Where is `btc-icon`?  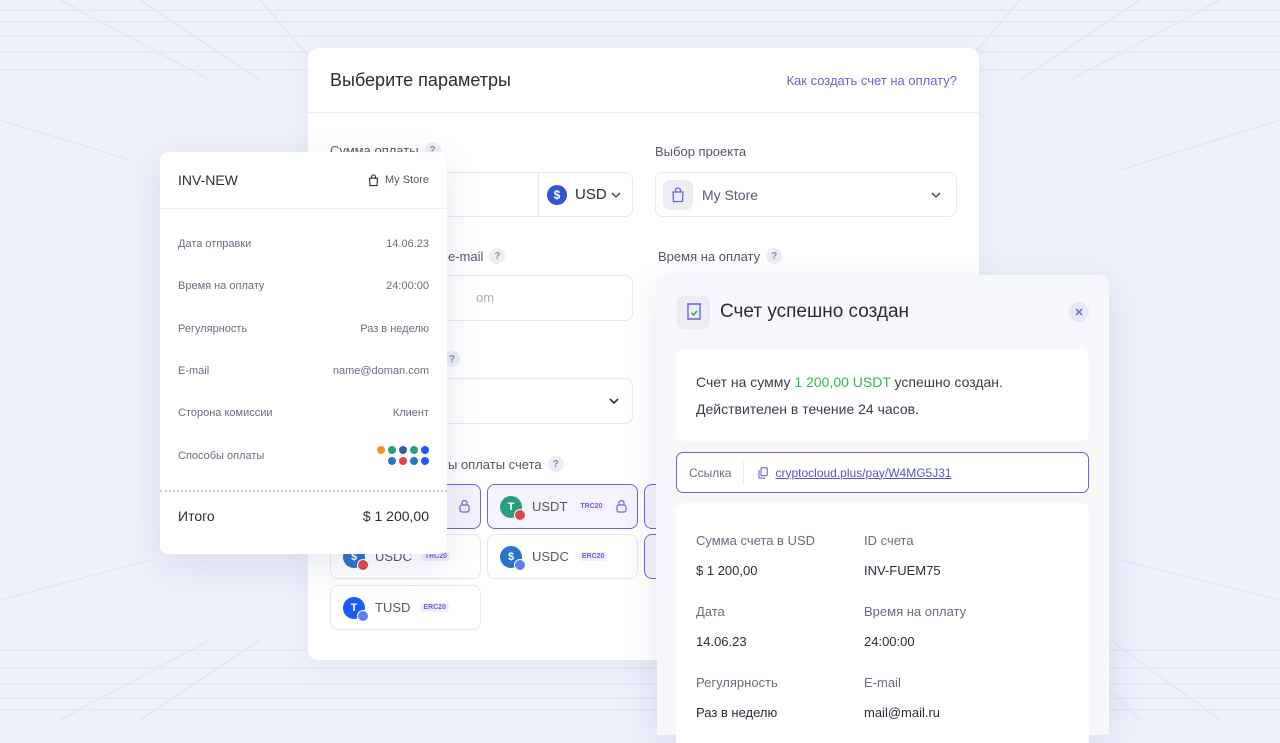
btc-icon is located at coordinates (381, 450).